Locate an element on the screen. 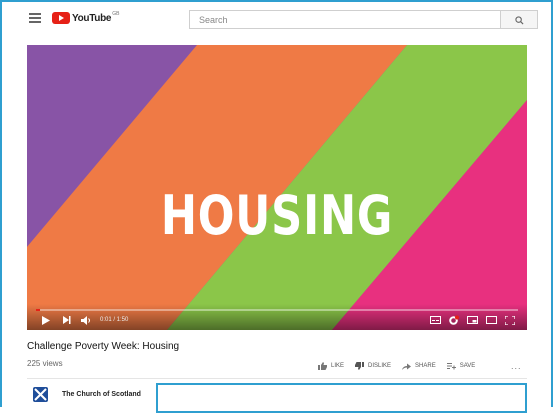 The width and height of the screenshot is (553, 413). share-label: SHARE is located at coordinates (425, 366).